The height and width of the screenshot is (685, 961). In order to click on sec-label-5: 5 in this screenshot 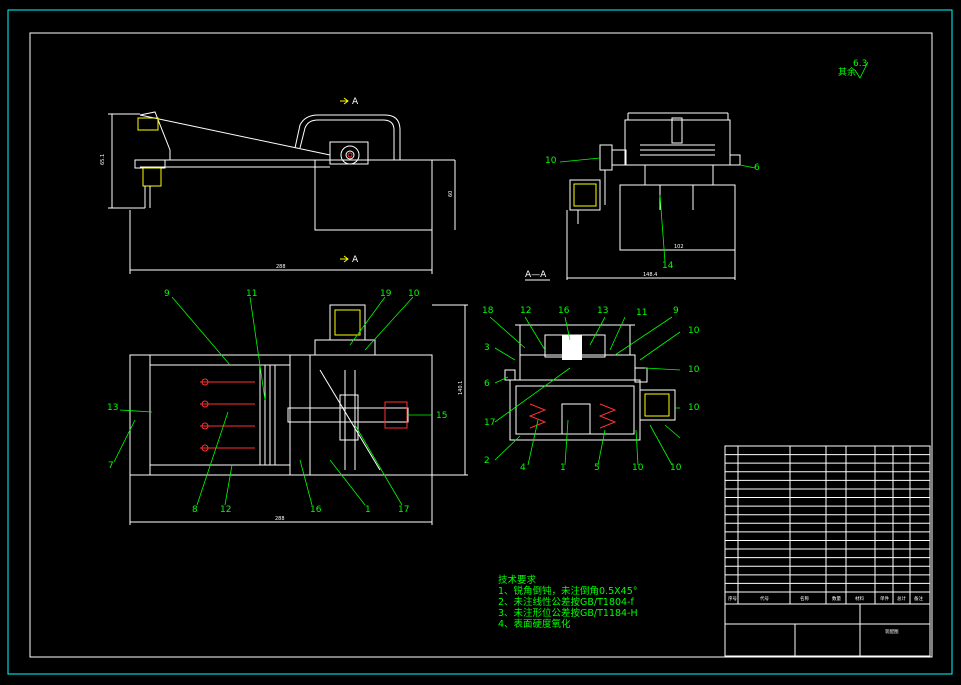, I will do `click(597, 468)`.